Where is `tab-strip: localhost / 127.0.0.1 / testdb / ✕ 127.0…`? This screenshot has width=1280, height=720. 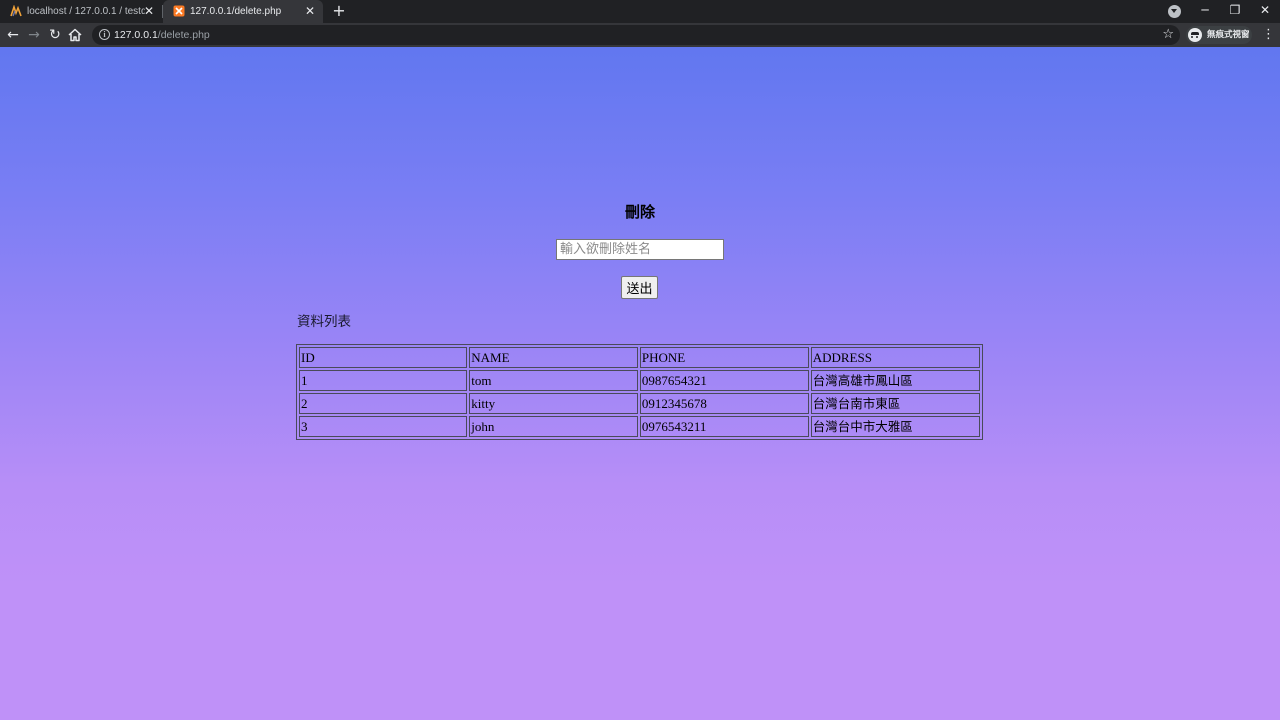
tab-strip: localhost / 127.0.0.1 / testdb / ✕ 127.0… is located at coordinates (640, 11).